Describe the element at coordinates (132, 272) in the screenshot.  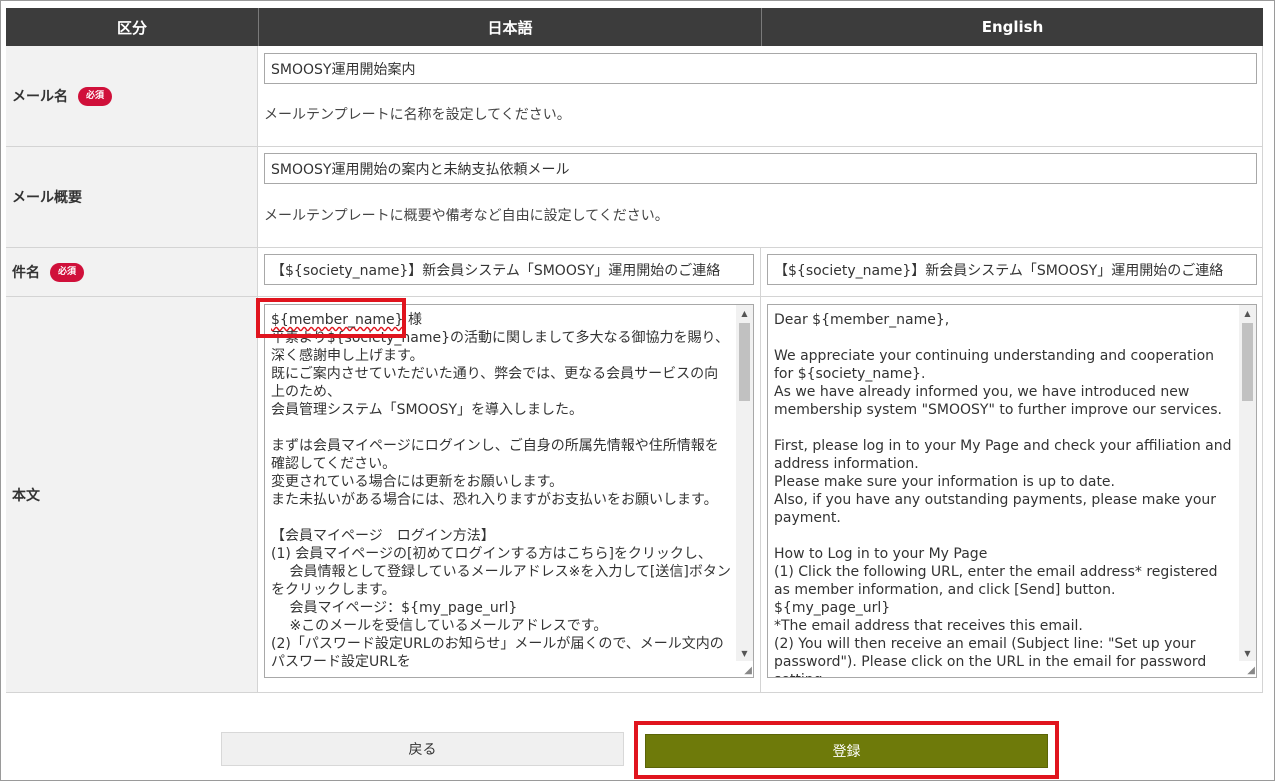
I see `subject-label-cell: 件名 必須` at that location.